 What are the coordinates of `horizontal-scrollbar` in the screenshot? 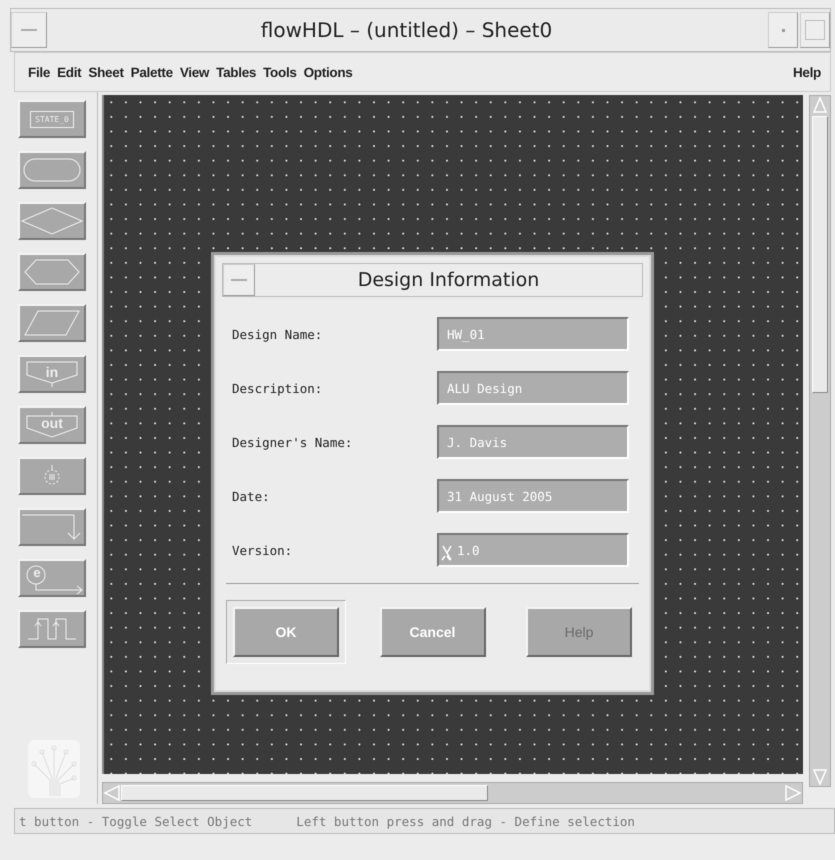 It's located at (452, 793).